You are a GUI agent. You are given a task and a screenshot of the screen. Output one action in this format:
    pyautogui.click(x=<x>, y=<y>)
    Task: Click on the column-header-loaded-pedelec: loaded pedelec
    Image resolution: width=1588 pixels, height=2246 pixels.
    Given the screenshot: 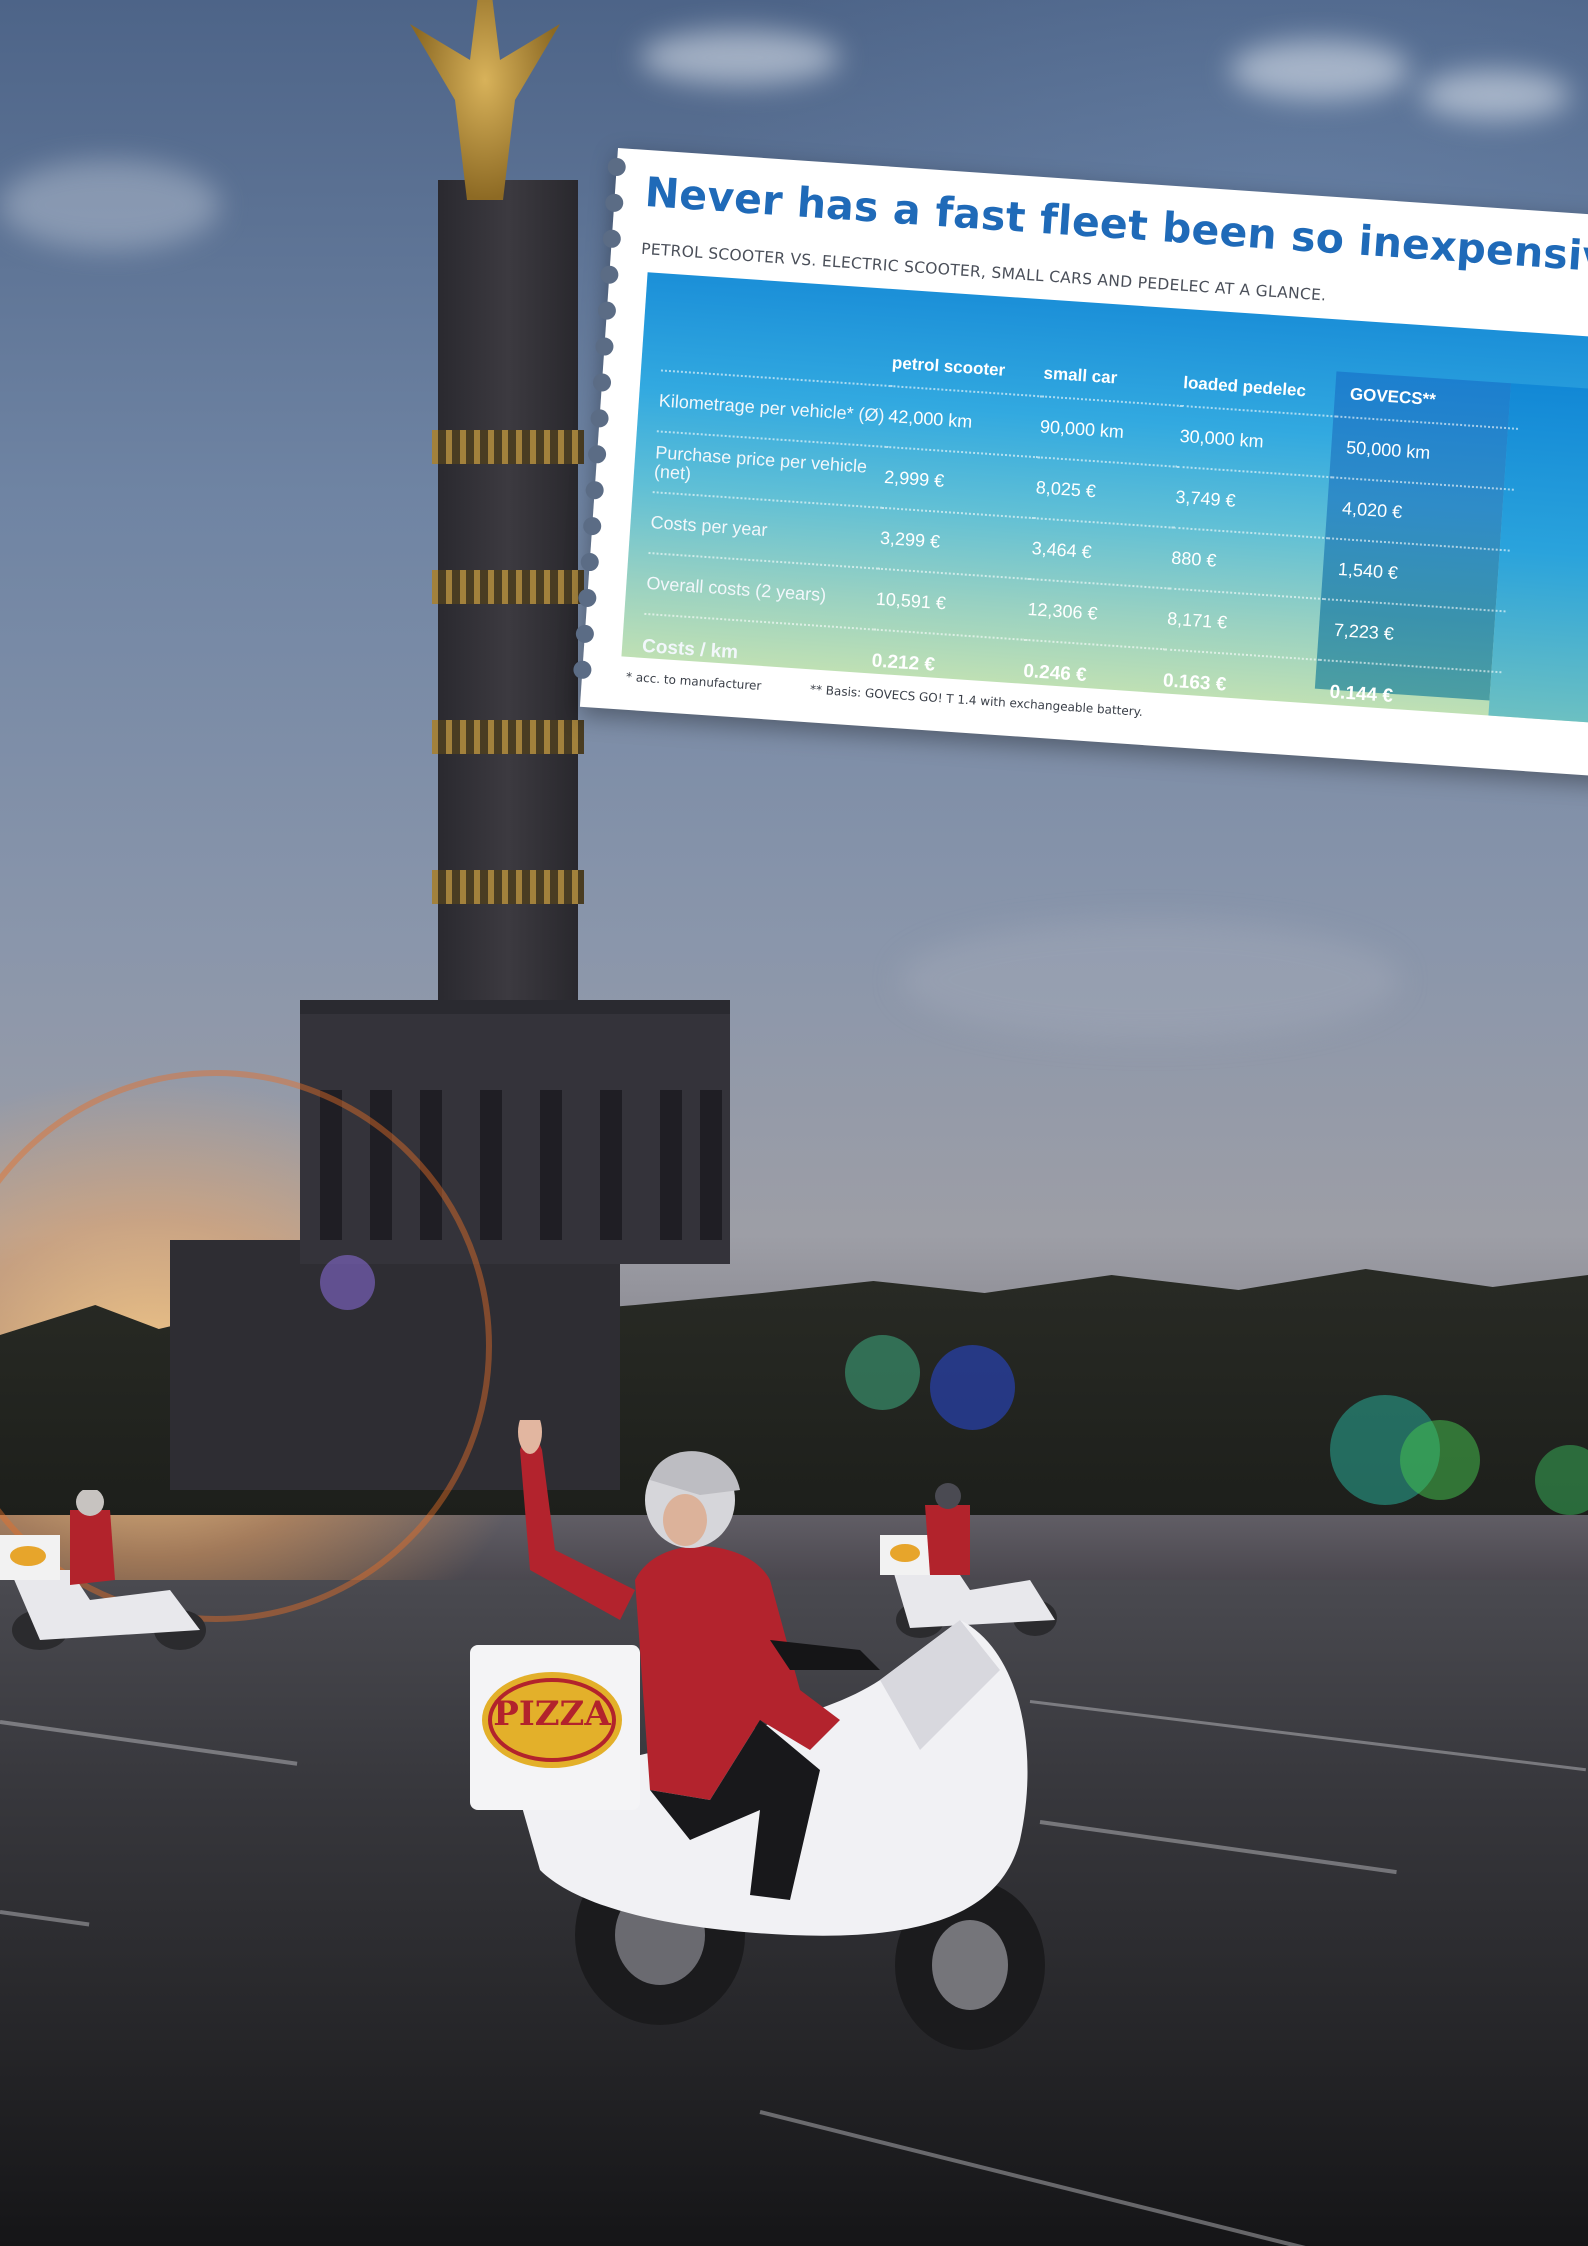 What is the action you would take?
    pyautogui.click(x=1244, y=387)
    